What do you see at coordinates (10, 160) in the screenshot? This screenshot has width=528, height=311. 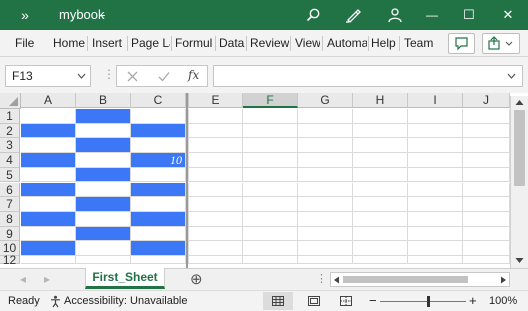 I see `row-header-4: 4` at bounding box center [10, 160].